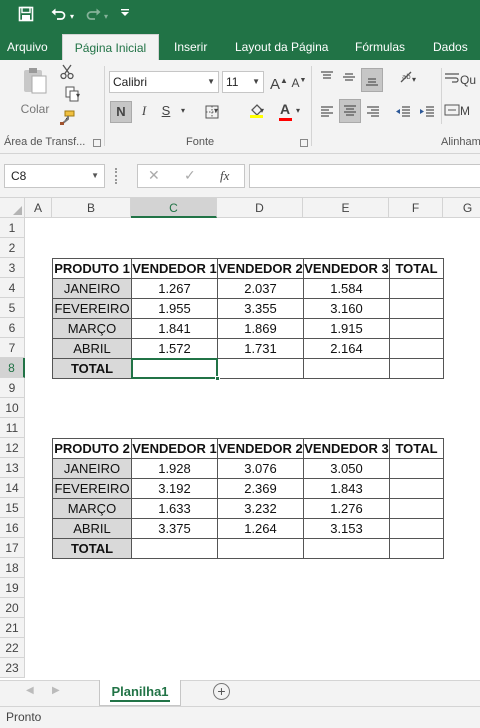  Describe the element at coordinates (92, 448) in the screenshot. I see `table-header-cell: PRODUTO 2` at that location.